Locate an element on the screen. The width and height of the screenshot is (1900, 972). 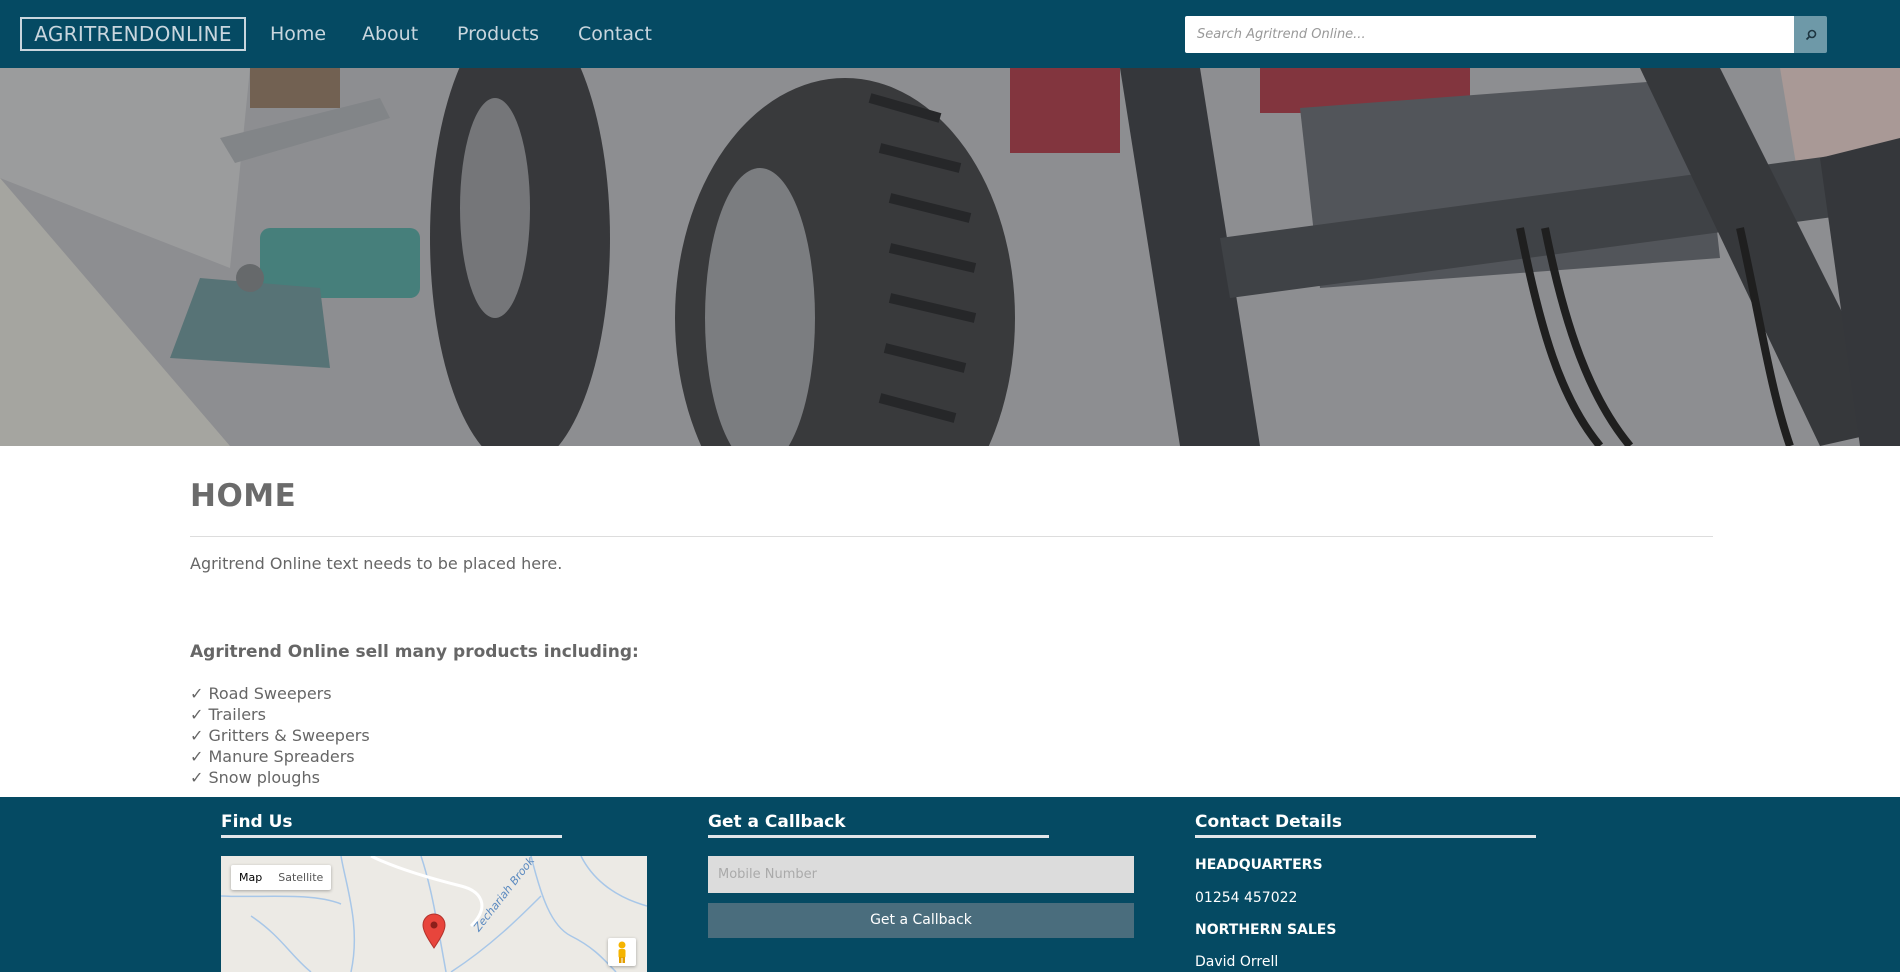
google-map: Zechariah Brook Map Satellite is located at coordinates (434, 914).